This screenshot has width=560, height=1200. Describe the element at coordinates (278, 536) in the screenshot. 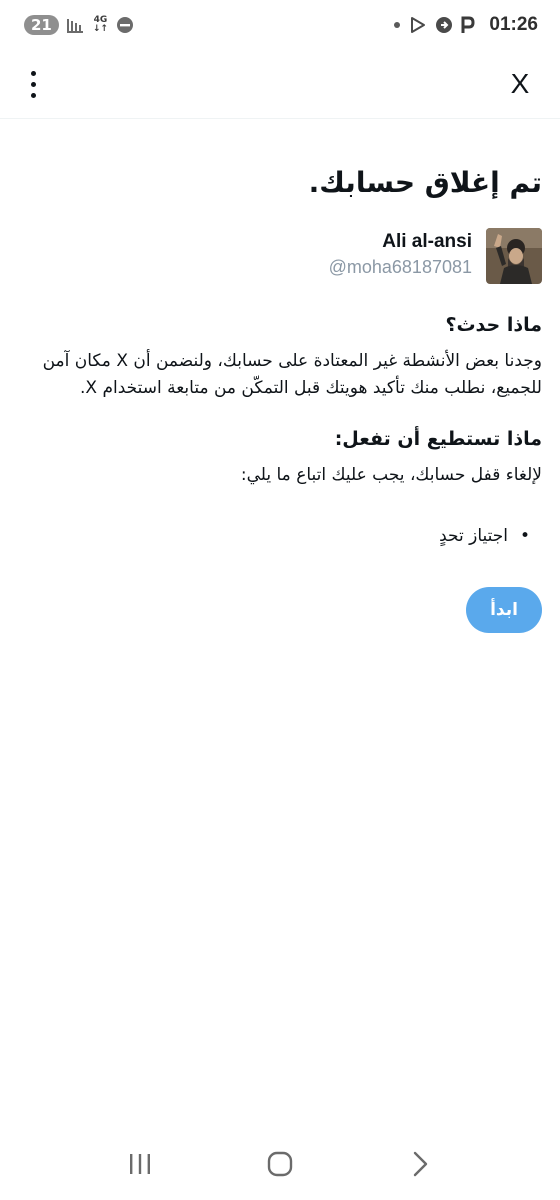

I see `list-item: • اجتياز تحدٍ` at that location.